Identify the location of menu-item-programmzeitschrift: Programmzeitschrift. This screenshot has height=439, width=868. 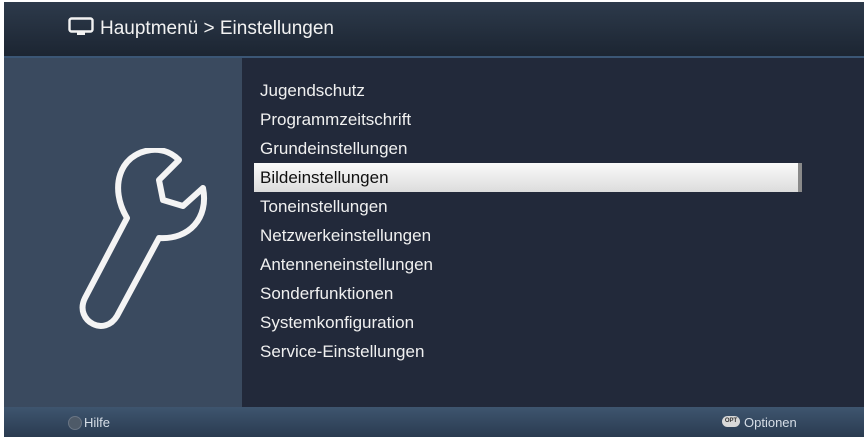
(528, 119).